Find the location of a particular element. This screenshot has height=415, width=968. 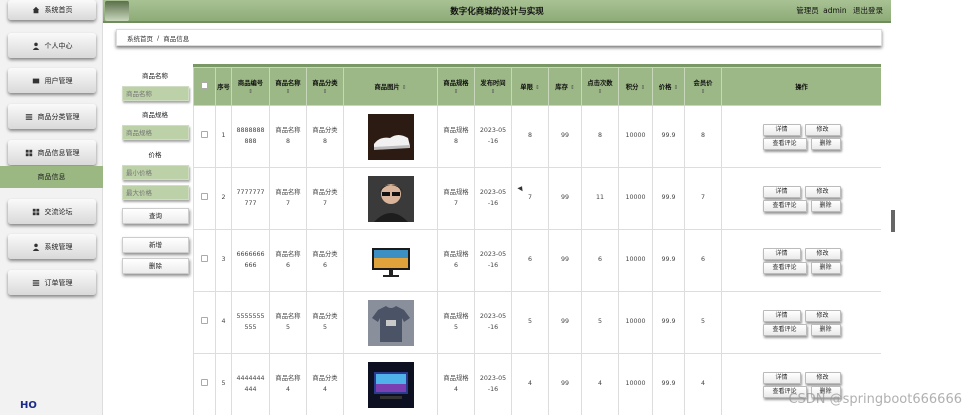

scrollbar-thumb is located at coordinates (893, 221).